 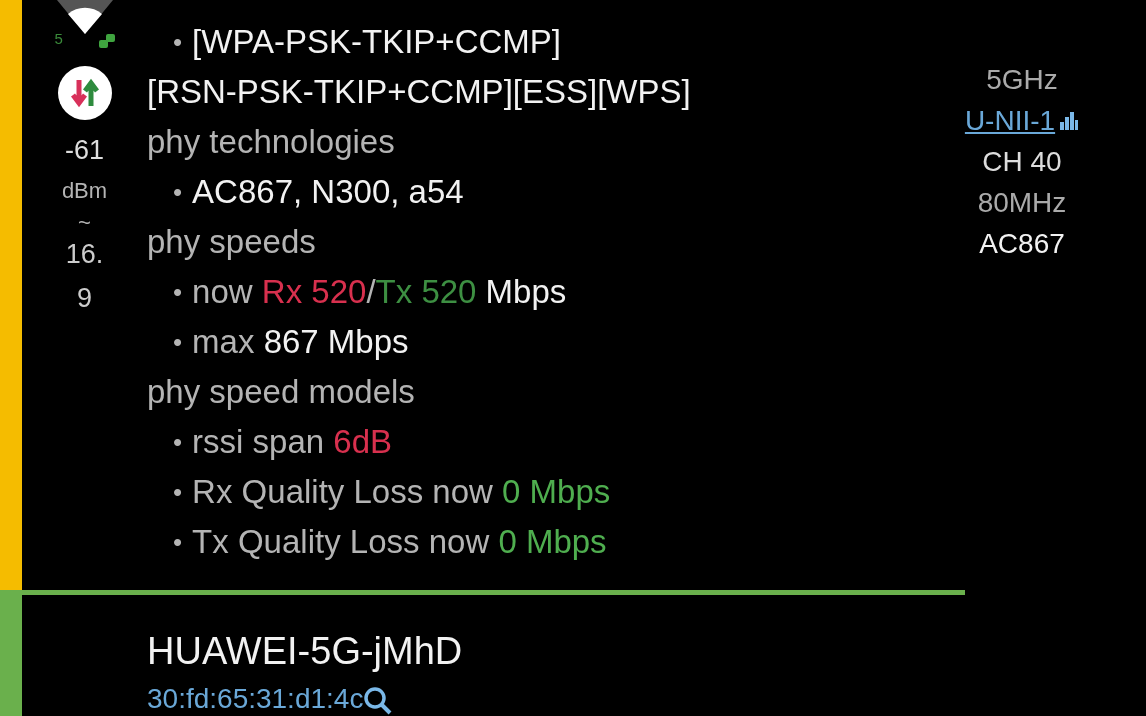 What do you see at coordinates (399, 542) in the screenshot?
I see `detail-text: Tx Quality Loss now 0 Mbps` at bounding box center [399, 542].